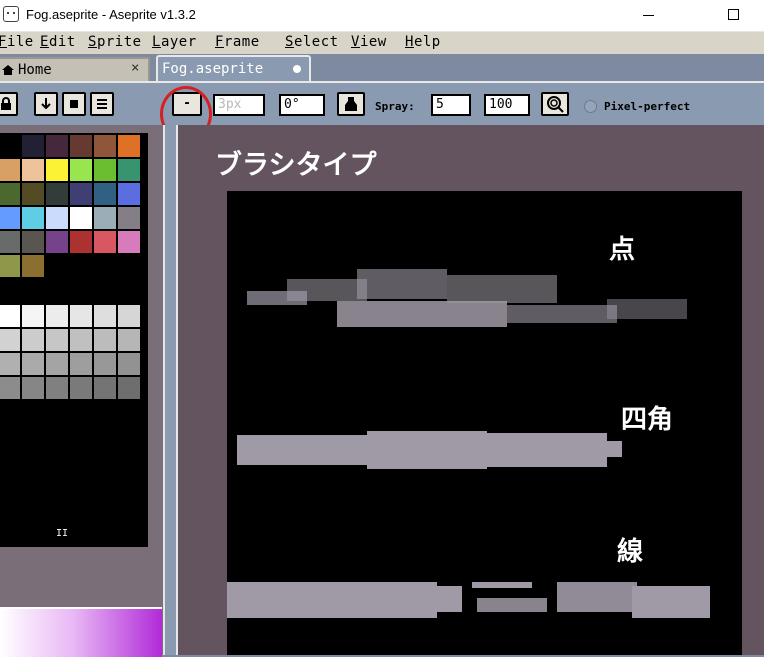 The image size is (764, 657). Describe the element at coordinates (102, 104) in the screenshot. I see `options-button` at that location.